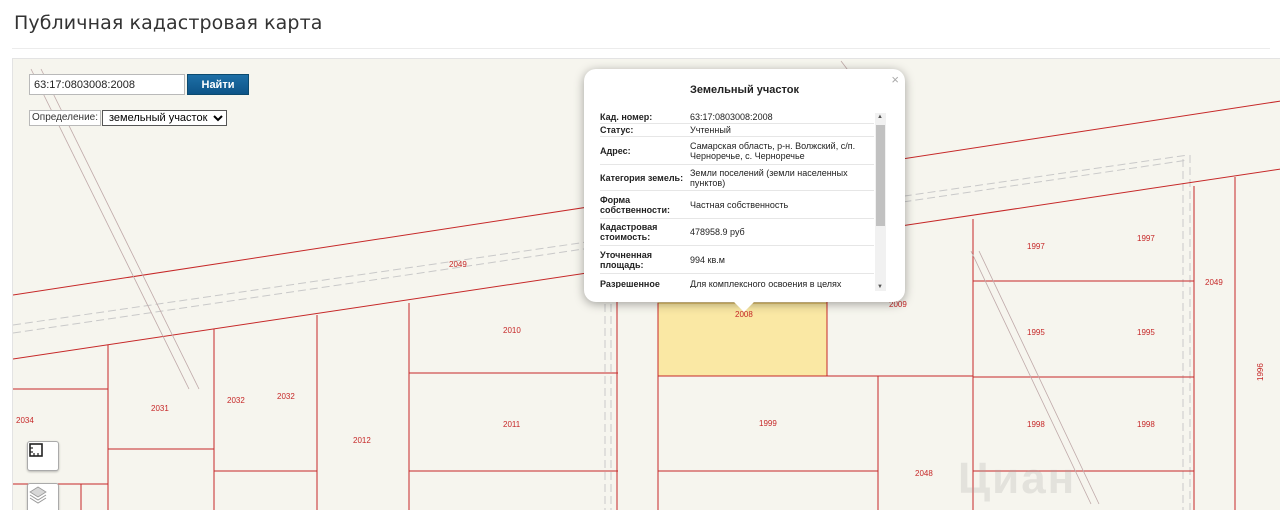 The height and width of the screenshot is (510, 1280). I want to click on search-box: Найти, so click(139, 84).